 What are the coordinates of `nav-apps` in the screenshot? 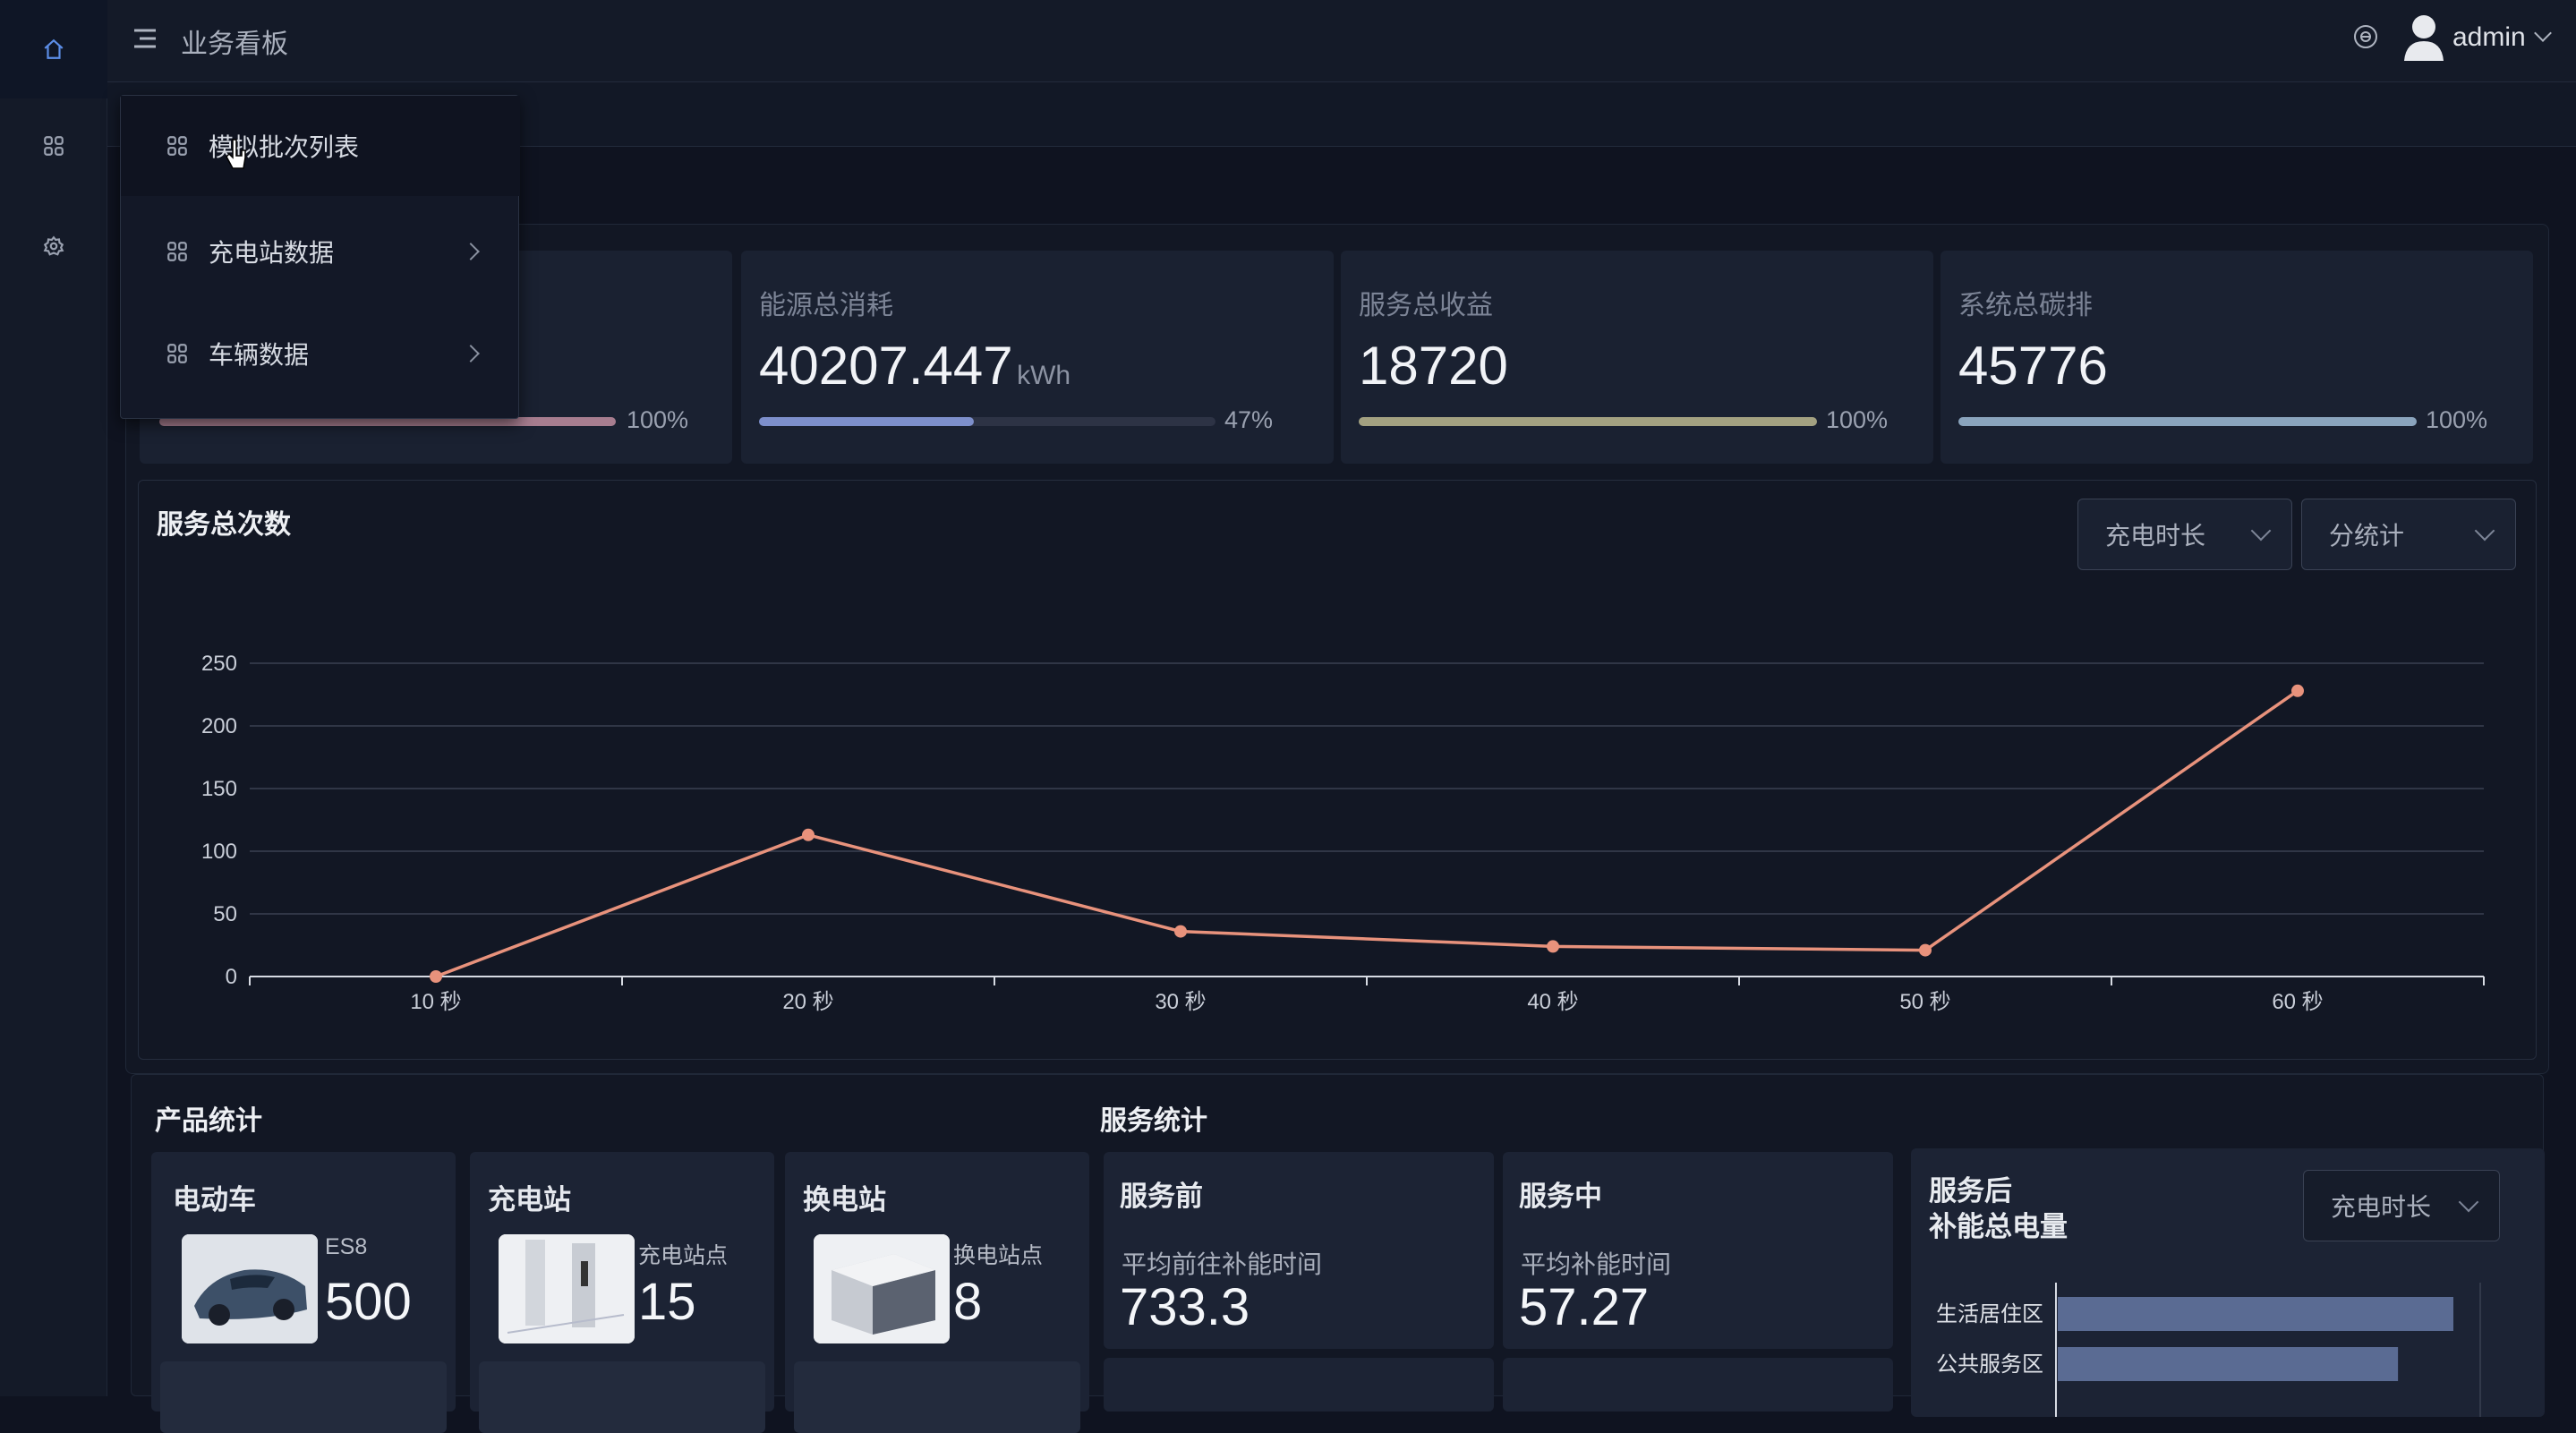 It's located at (53, 146).